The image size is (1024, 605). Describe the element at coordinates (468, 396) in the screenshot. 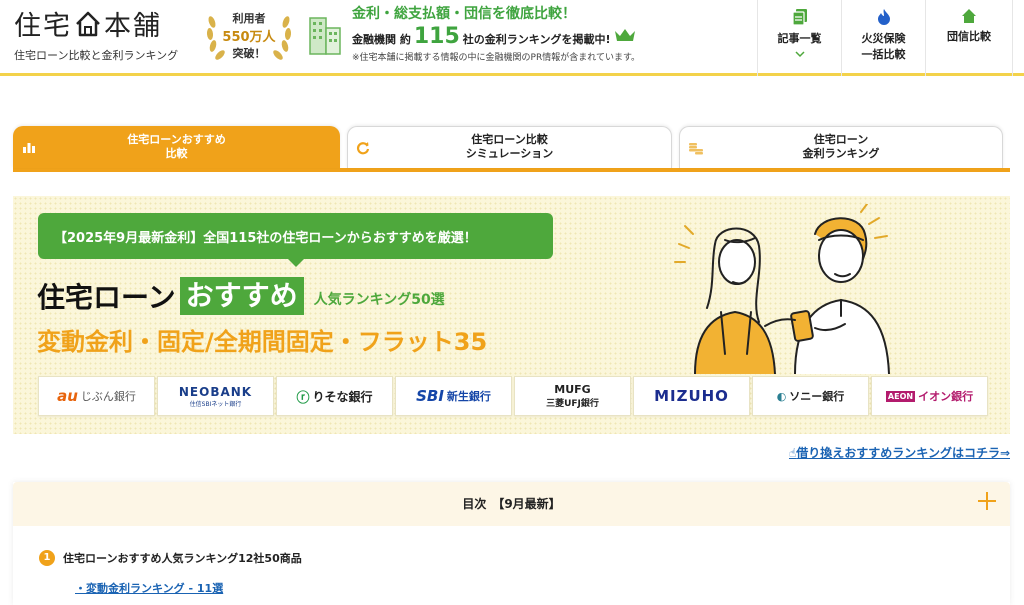

I see `bank-name: 新生銀行` at that location.